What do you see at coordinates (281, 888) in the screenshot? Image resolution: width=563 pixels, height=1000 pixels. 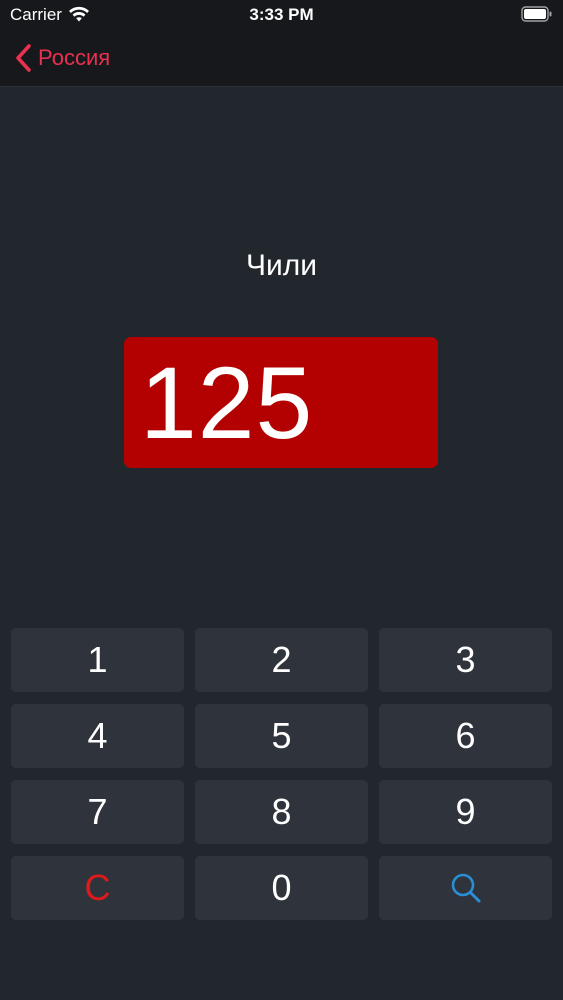 I see `key-0: 0` at bounding box center [281, 888].